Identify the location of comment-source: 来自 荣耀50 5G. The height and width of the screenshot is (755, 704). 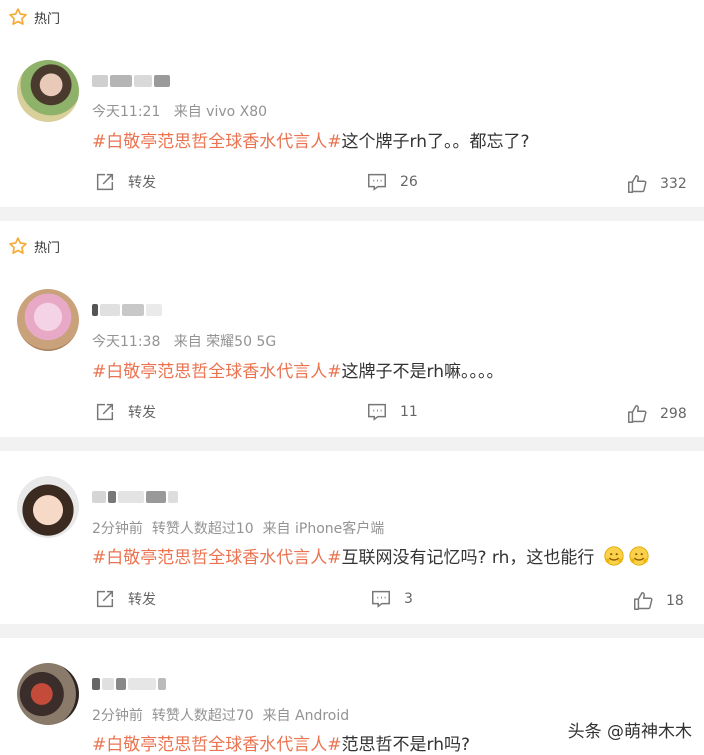
(225, 342).